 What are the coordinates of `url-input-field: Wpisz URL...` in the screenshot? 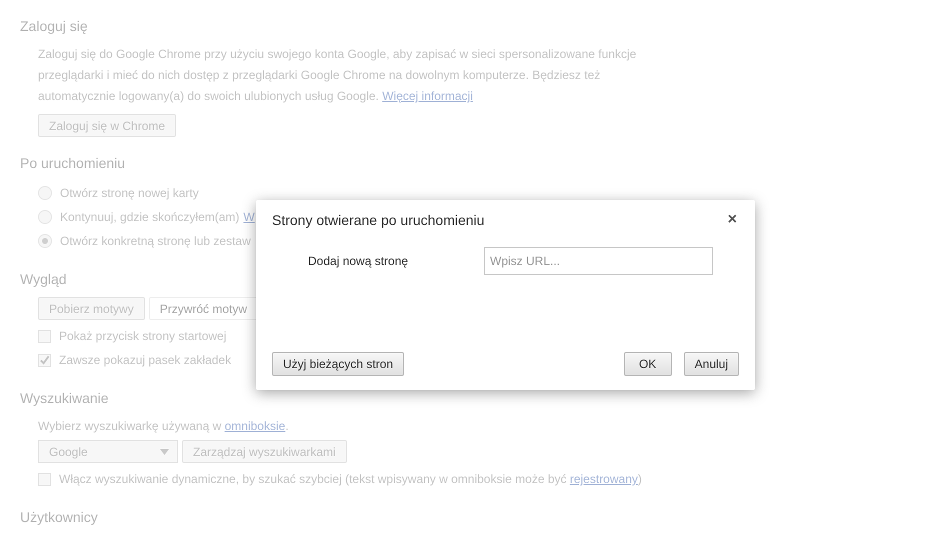 It's located at (598, 261).